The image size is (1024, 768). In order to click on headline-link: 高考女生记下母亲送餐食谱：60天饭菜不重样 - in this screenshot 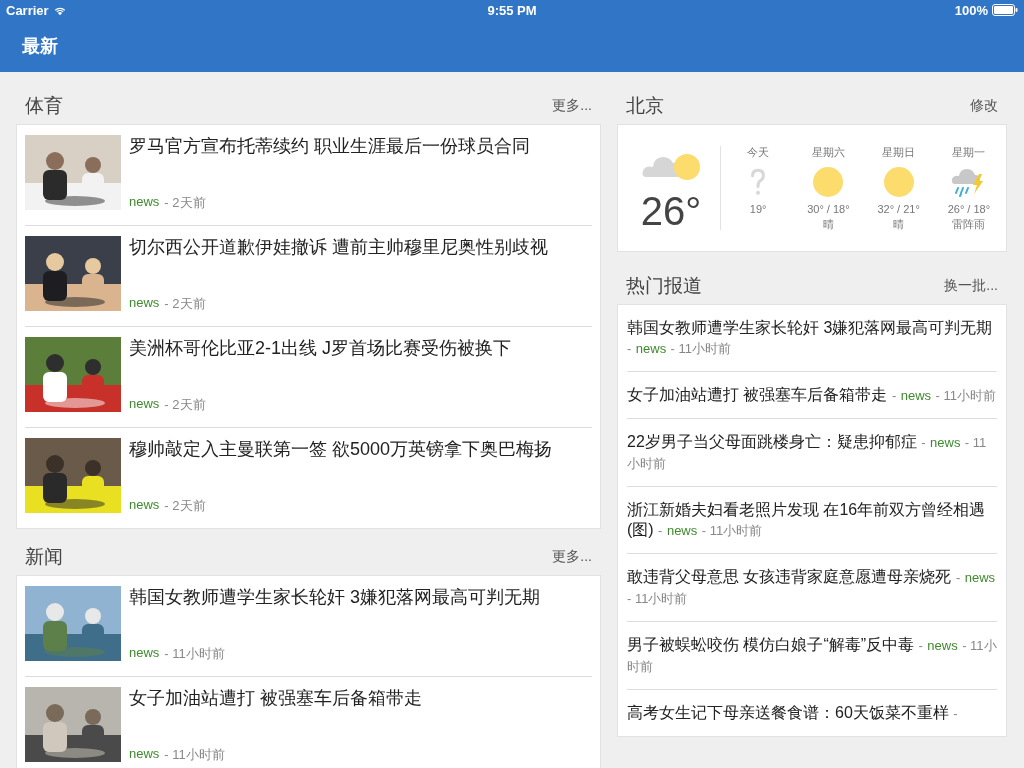, I will do `click(812, 713)`.